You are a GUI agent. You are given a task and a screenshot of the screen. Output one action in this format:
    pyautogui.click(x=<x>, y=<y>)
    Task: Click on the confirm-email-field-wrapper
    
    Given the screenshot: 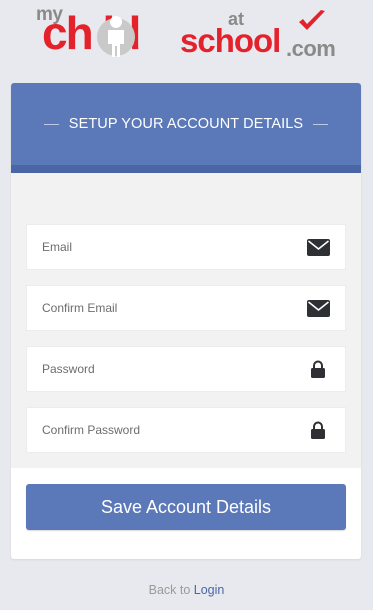 What is the action you would take?
    pyautogui.click(x=186, y=308)
    